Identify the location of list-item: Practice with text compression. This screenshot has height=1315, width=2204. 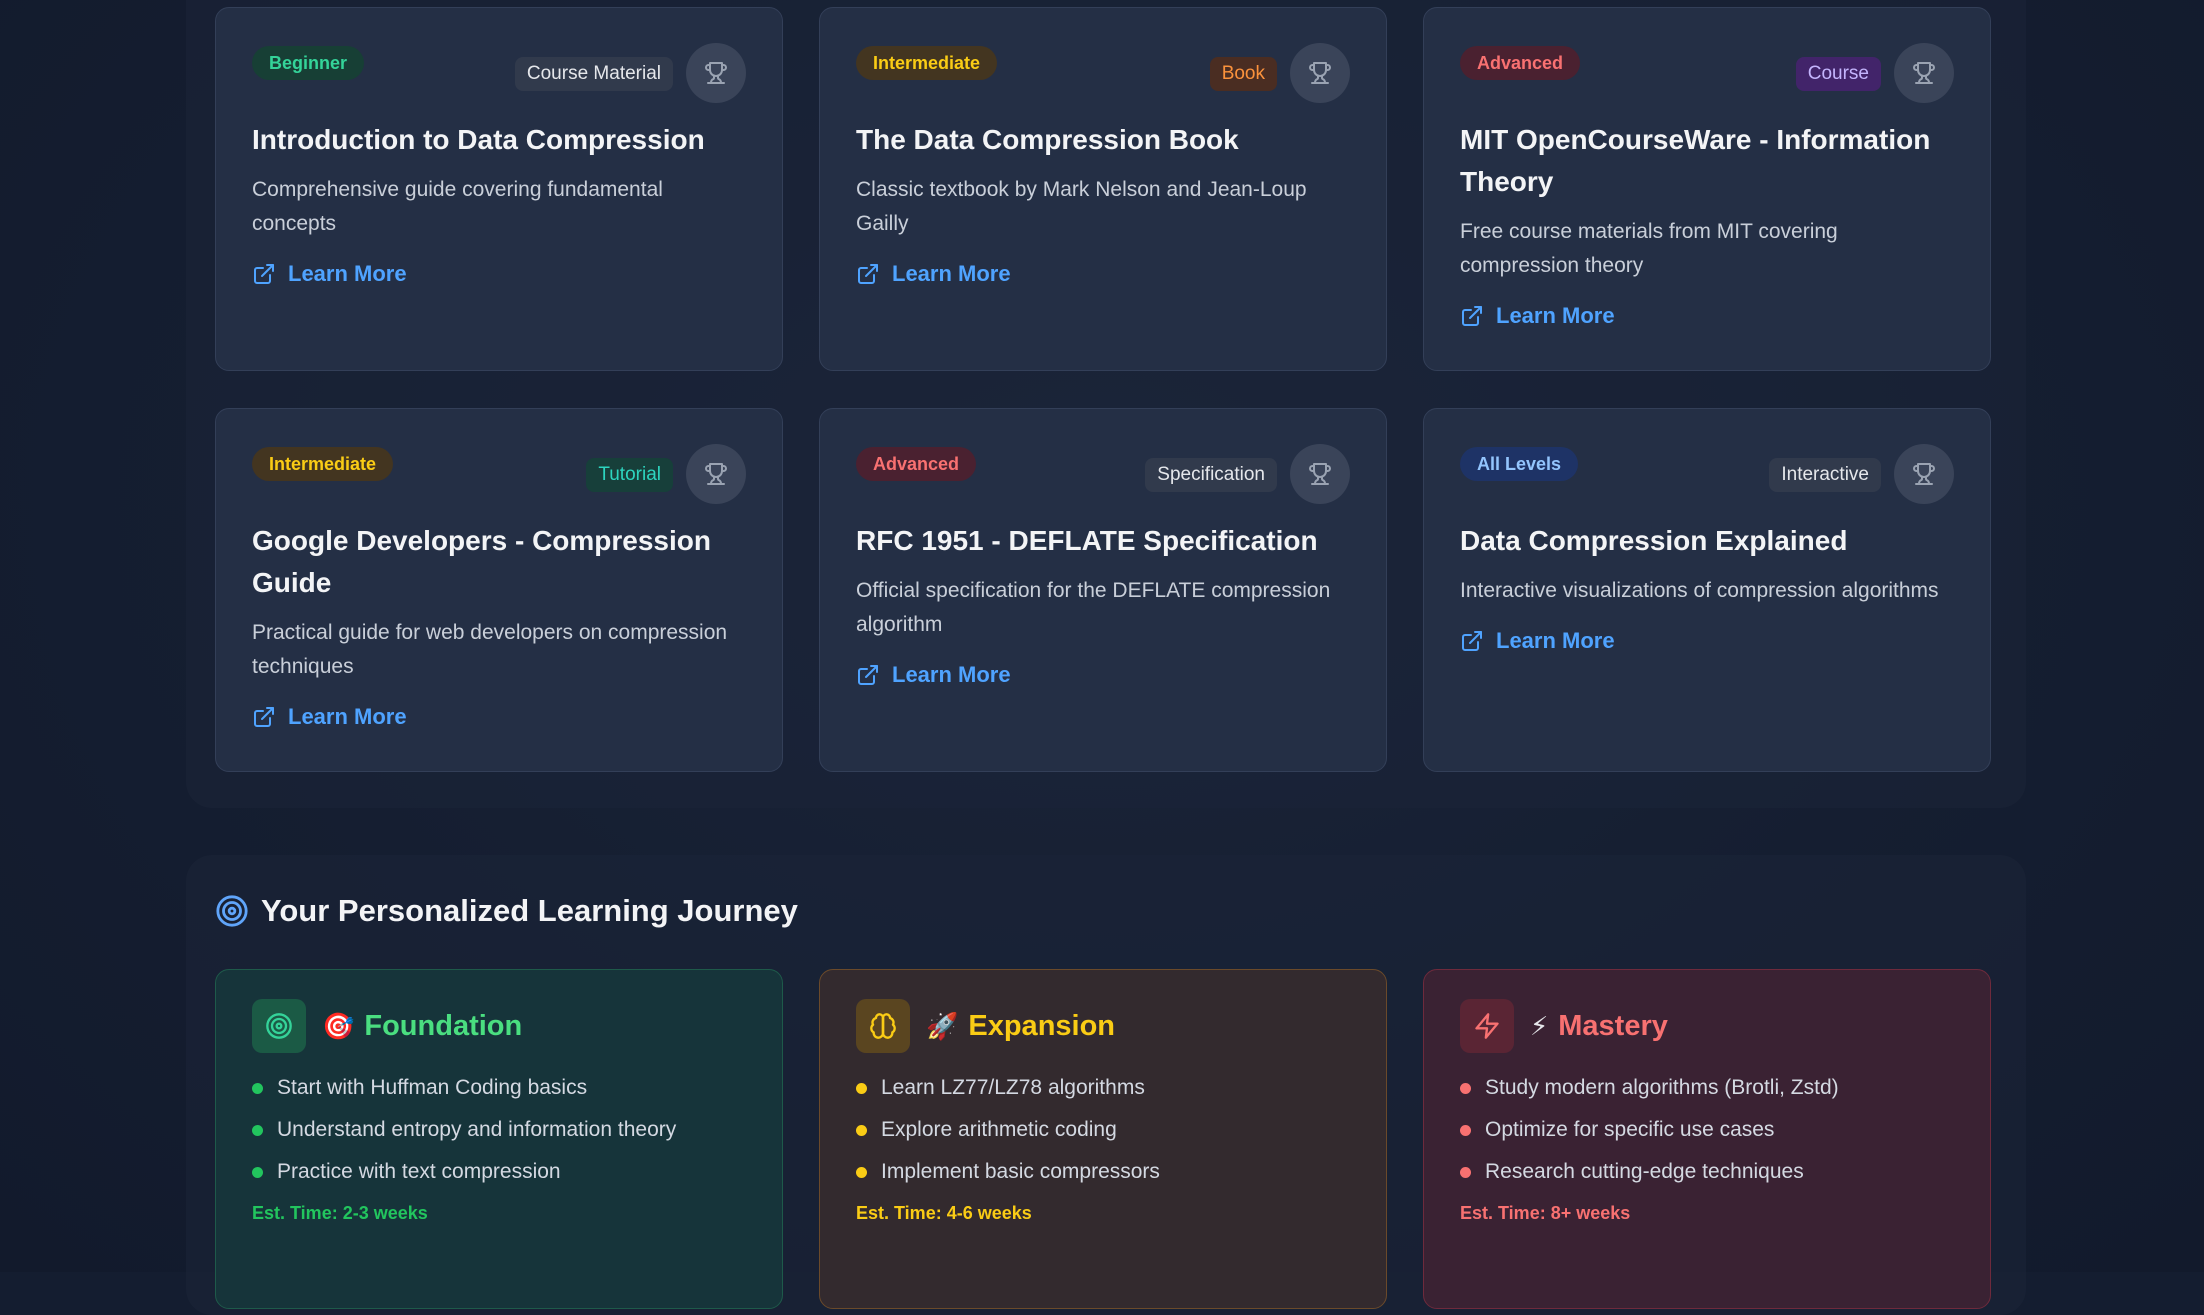
(499, 1172).